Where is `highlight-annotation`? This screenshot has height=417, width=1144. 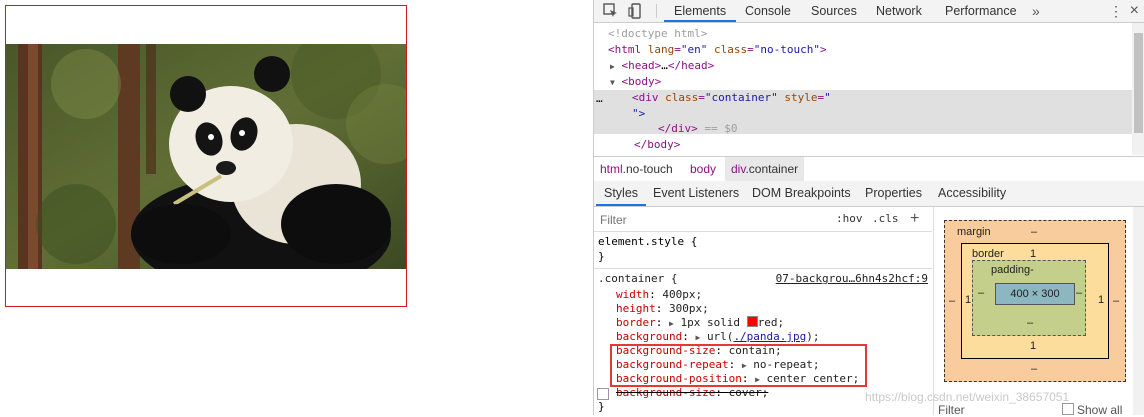
highlight-annotation is located at coordinates (738, 365).